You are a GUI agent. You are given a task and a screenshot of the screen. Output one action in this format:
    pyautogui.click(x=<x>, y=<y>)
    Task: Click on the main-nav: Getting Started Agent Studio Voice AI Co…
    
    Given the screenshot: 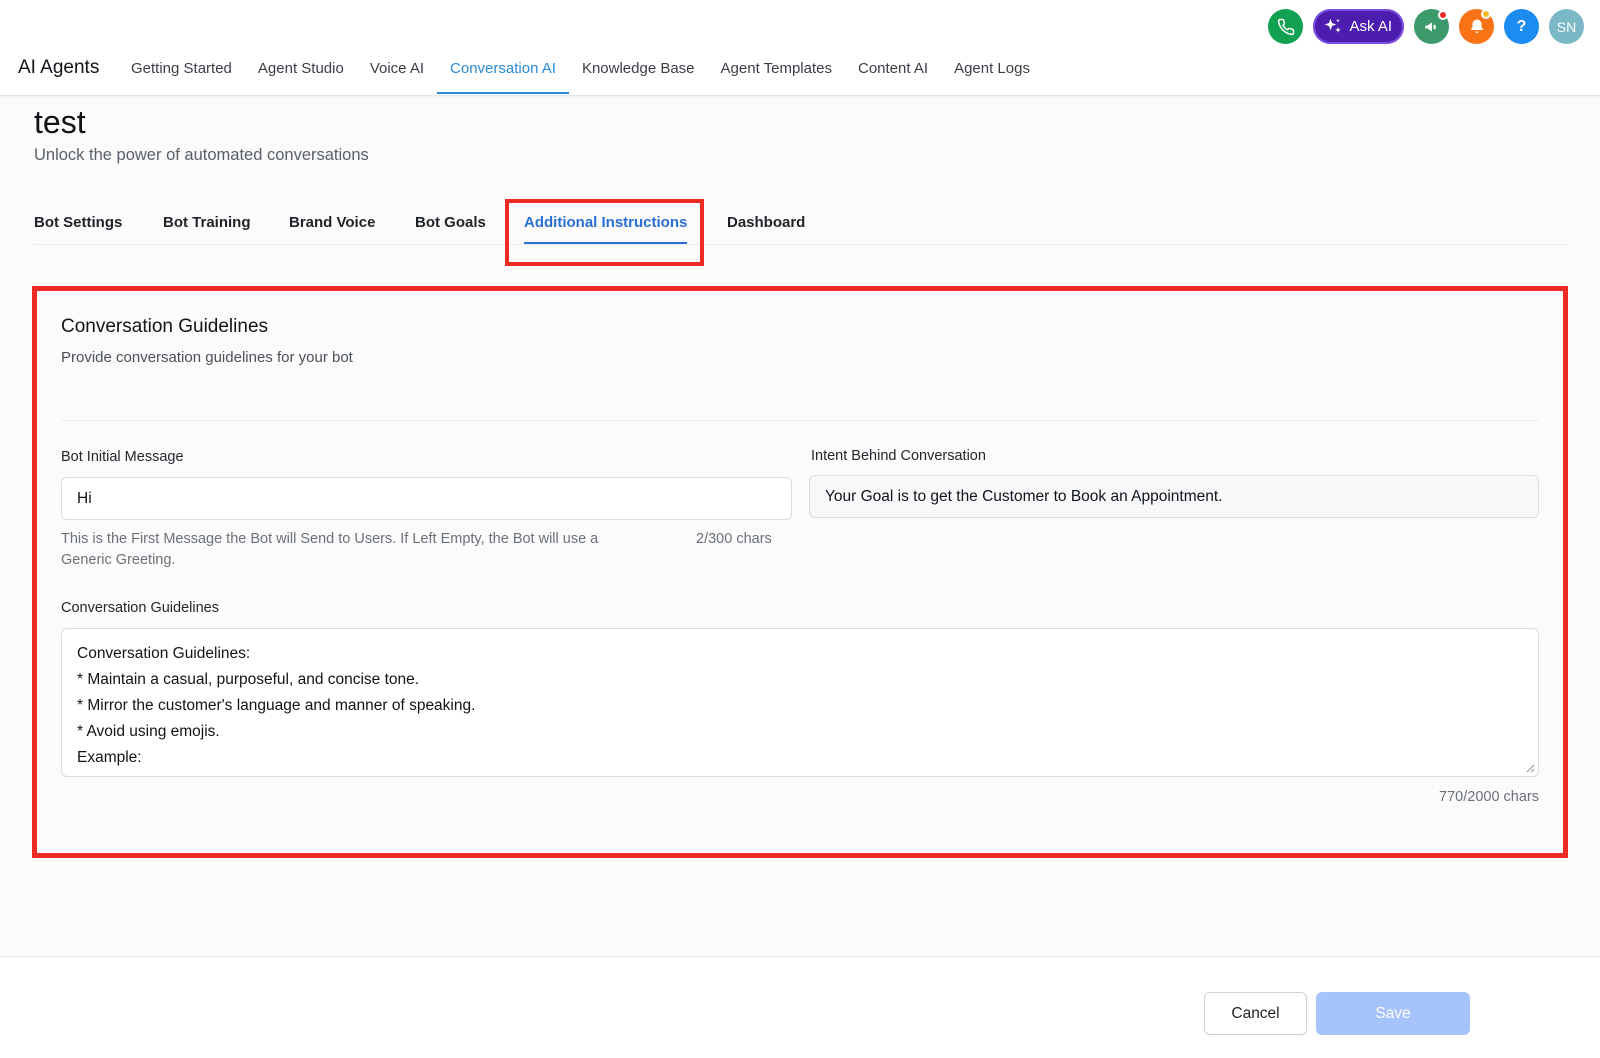 What is the action you would take?
    pyautogui.click(x=580, y=76)
    